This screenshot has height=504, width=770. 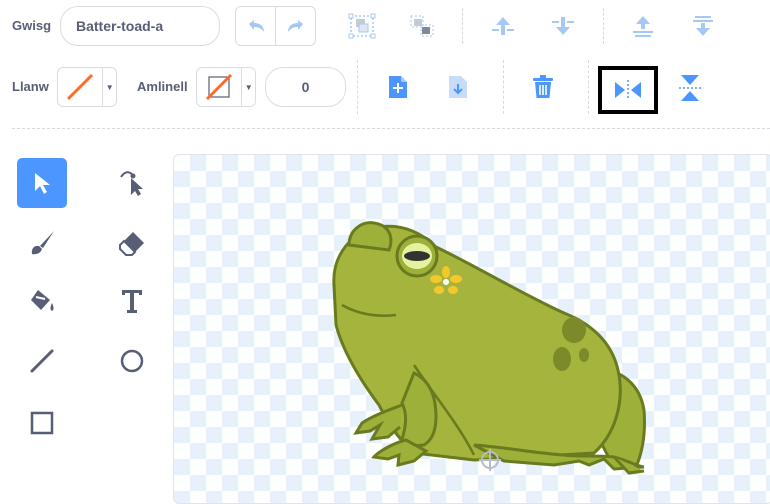 I want to click on outline-width-input: 0, so click(x=305, y=87).